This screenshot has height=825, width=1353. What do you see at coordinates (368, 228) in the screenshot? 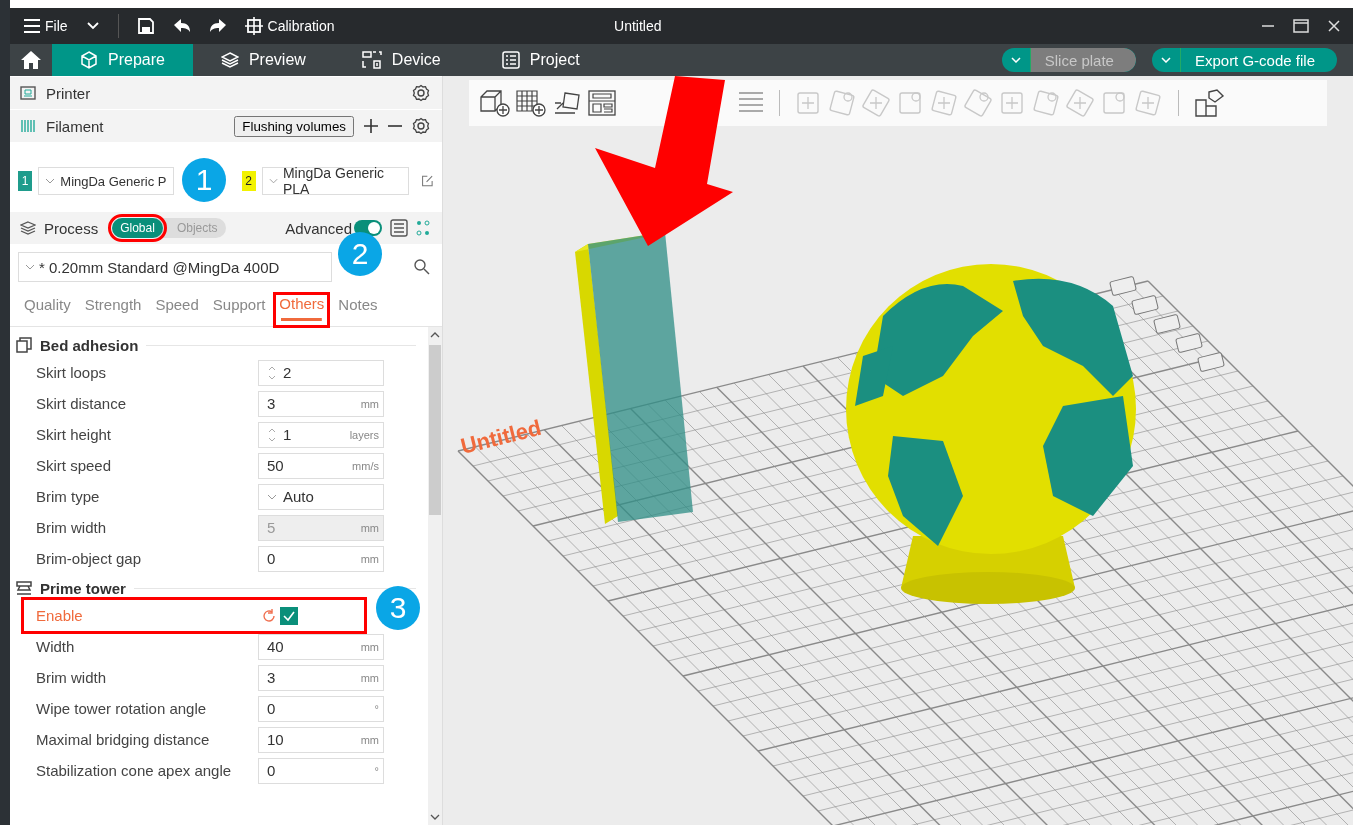
I see `advanced-toggle` at bounding box center [368, 228].